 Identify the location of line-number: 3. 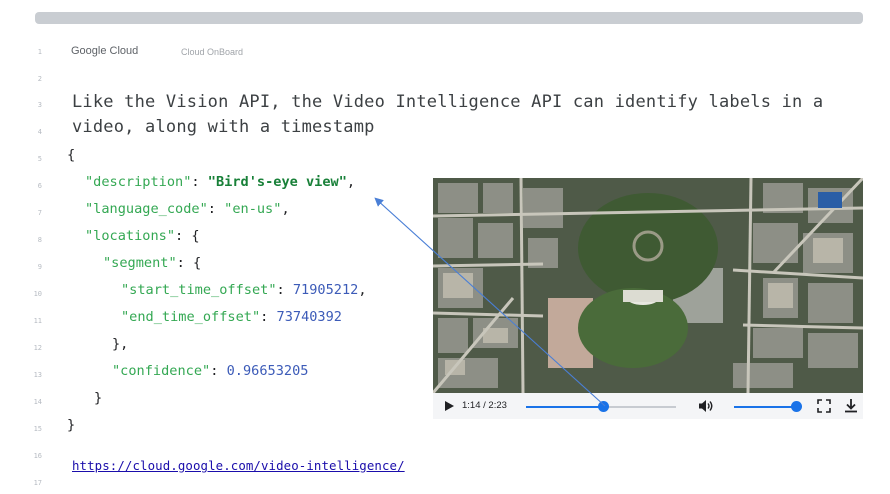
(39, 105).